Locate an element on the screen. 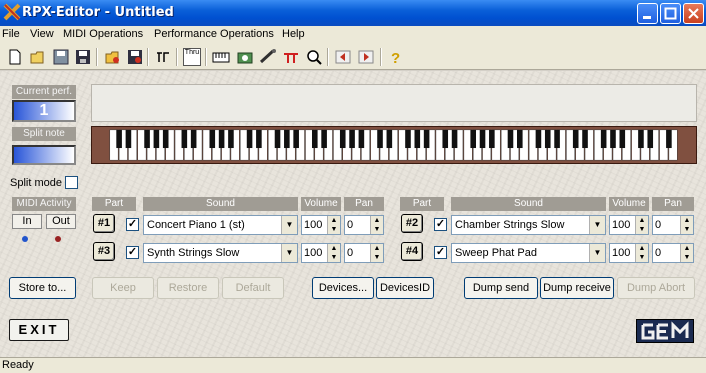 The width and height of the screenshot is (706, 373). part-2-button: #2 is located at coordinates (412, 223).